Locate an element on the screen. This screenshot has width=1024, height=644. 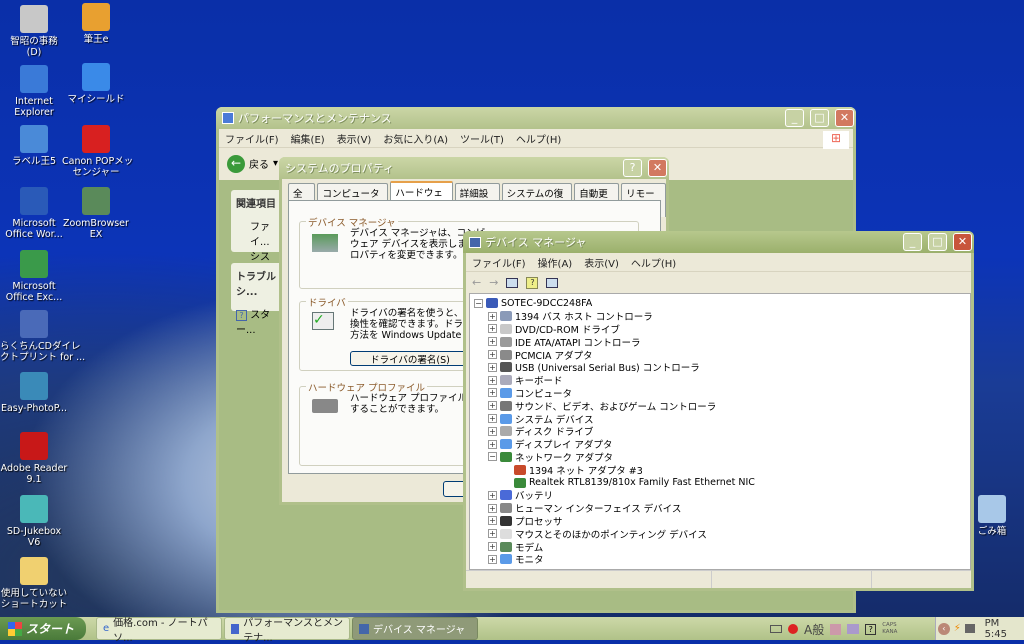
tree-node: + キーボード is located at coordinates (720, 380).